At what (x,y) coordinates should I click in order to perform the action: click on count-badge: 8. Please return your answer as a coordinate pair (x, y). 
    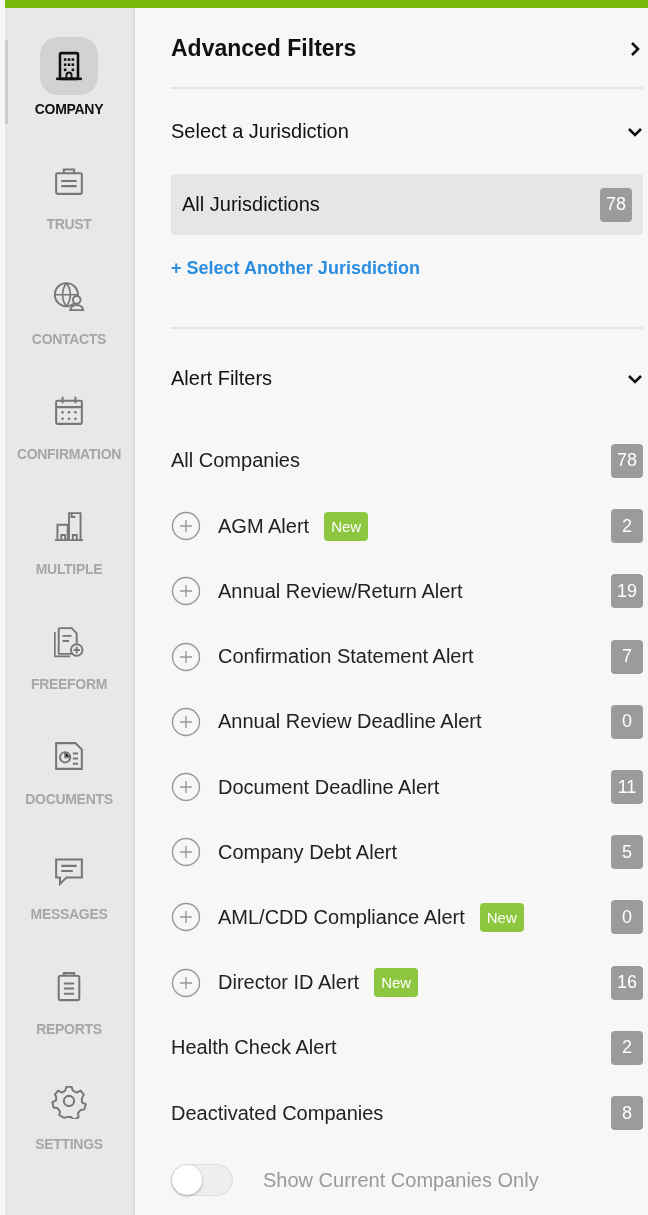
    Looking at the image, I should click on (627, 1113).